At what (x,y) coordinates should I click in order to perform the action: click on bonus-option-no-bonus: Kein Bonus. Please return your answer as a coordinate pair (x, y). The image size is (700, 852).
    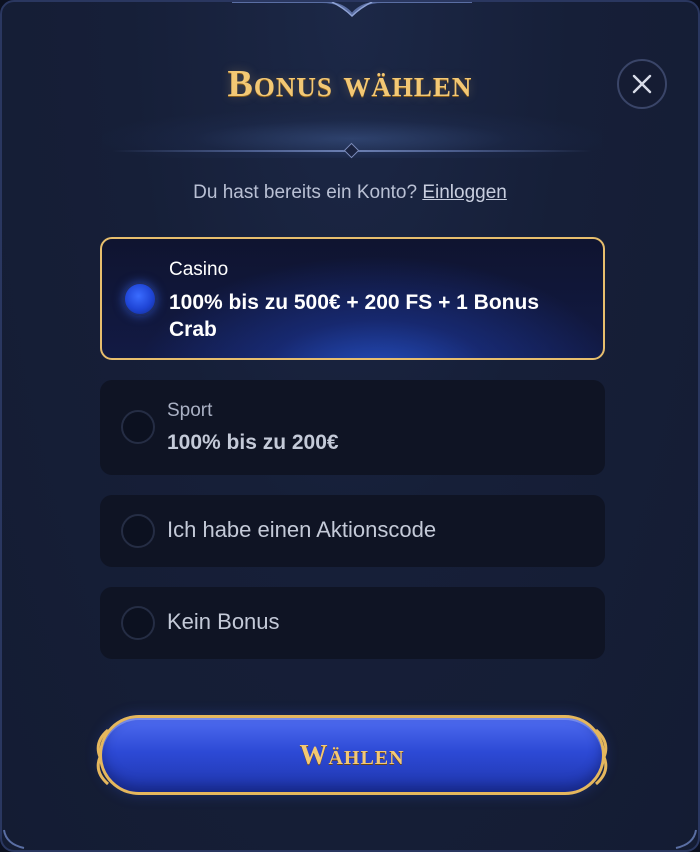
    Looking at the image, I should click on (352, 623).